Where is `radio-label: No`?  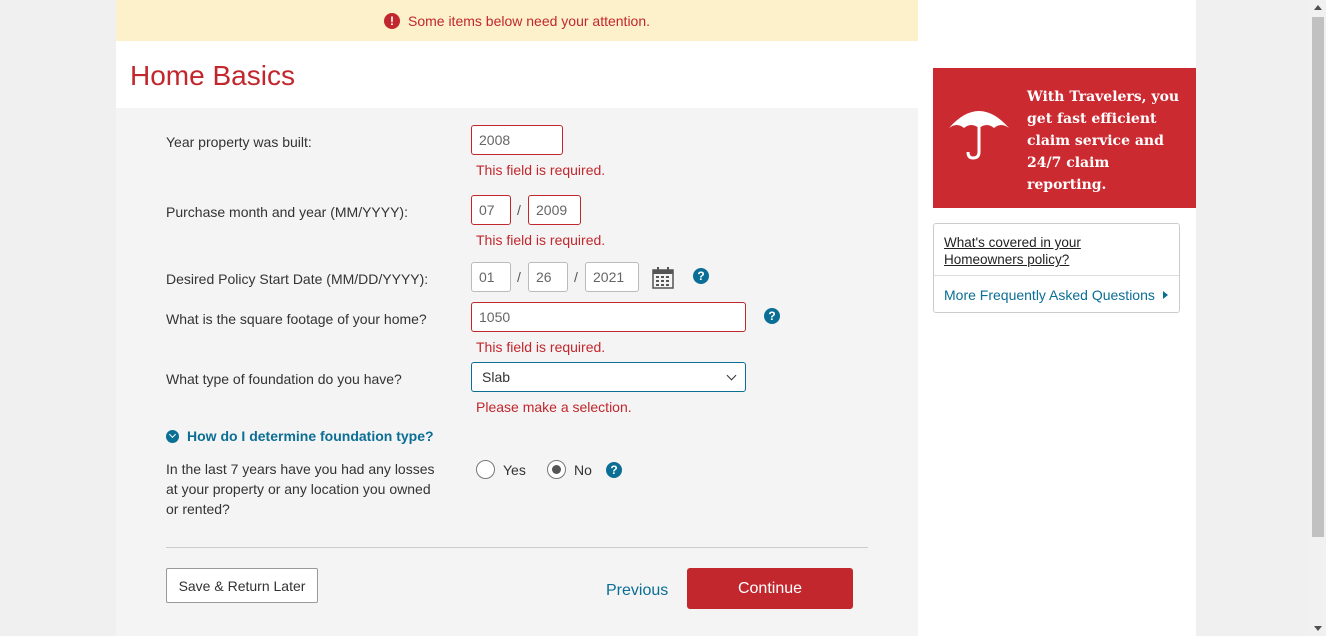
radio-label: No is located at coordinates (583, 469).